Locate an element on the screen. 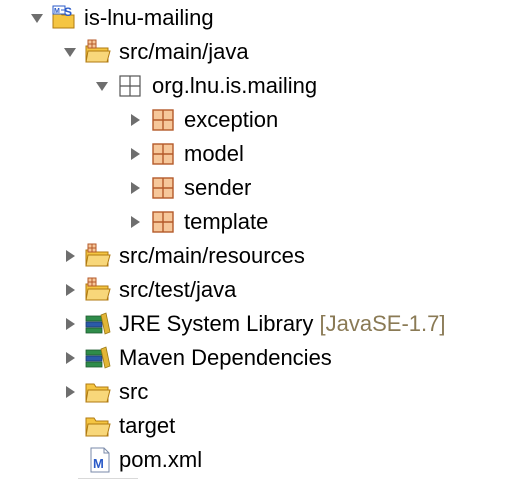 Image resolution: width=518 pixels, height=480 pixels. target-label: target is located at coordinates (147, 425).